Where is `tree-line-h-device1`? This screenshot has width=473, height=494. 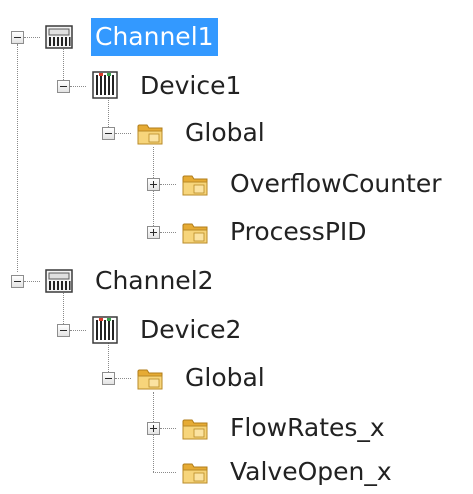 tree-line-h-device1 is located at coordinates (78, 86).